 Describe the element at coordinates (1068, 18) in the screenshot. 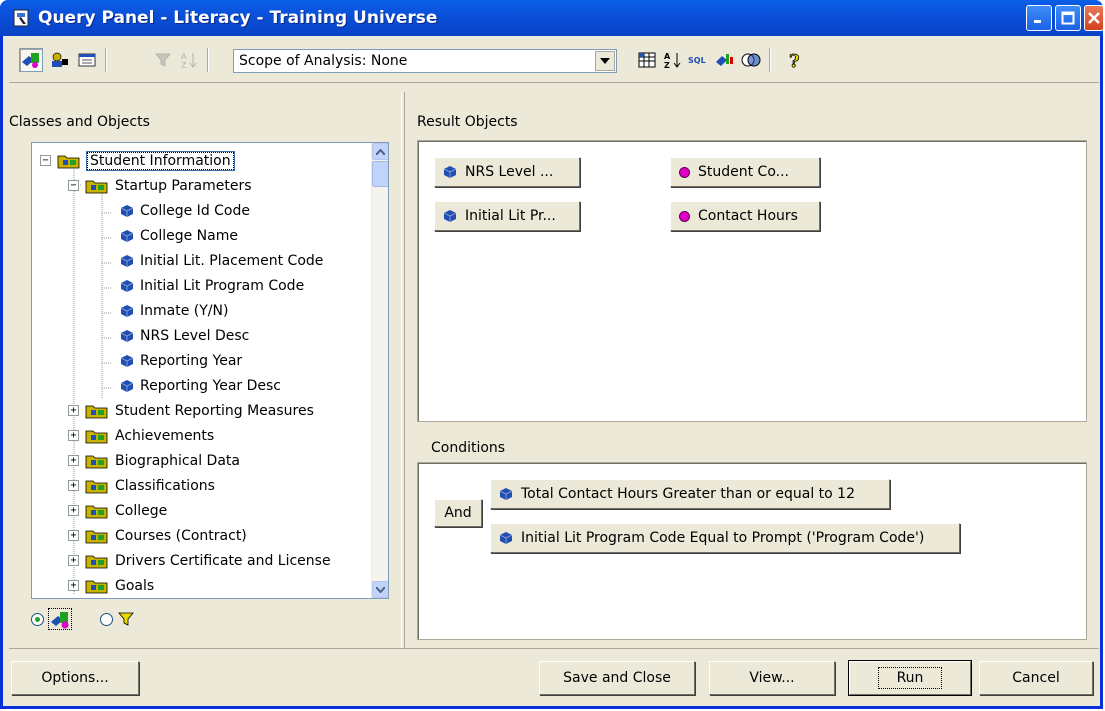

I see `maximize-button` at that location.